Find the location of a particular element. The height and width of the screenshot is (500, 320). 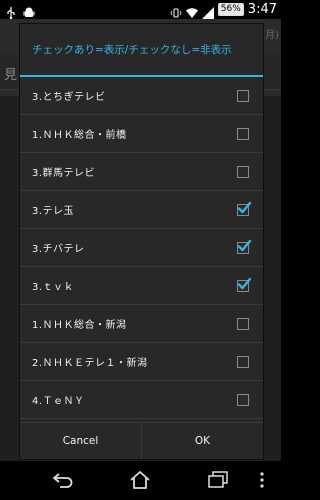

status-bar: 56% 3:47 is located at coordinates (140, 9).